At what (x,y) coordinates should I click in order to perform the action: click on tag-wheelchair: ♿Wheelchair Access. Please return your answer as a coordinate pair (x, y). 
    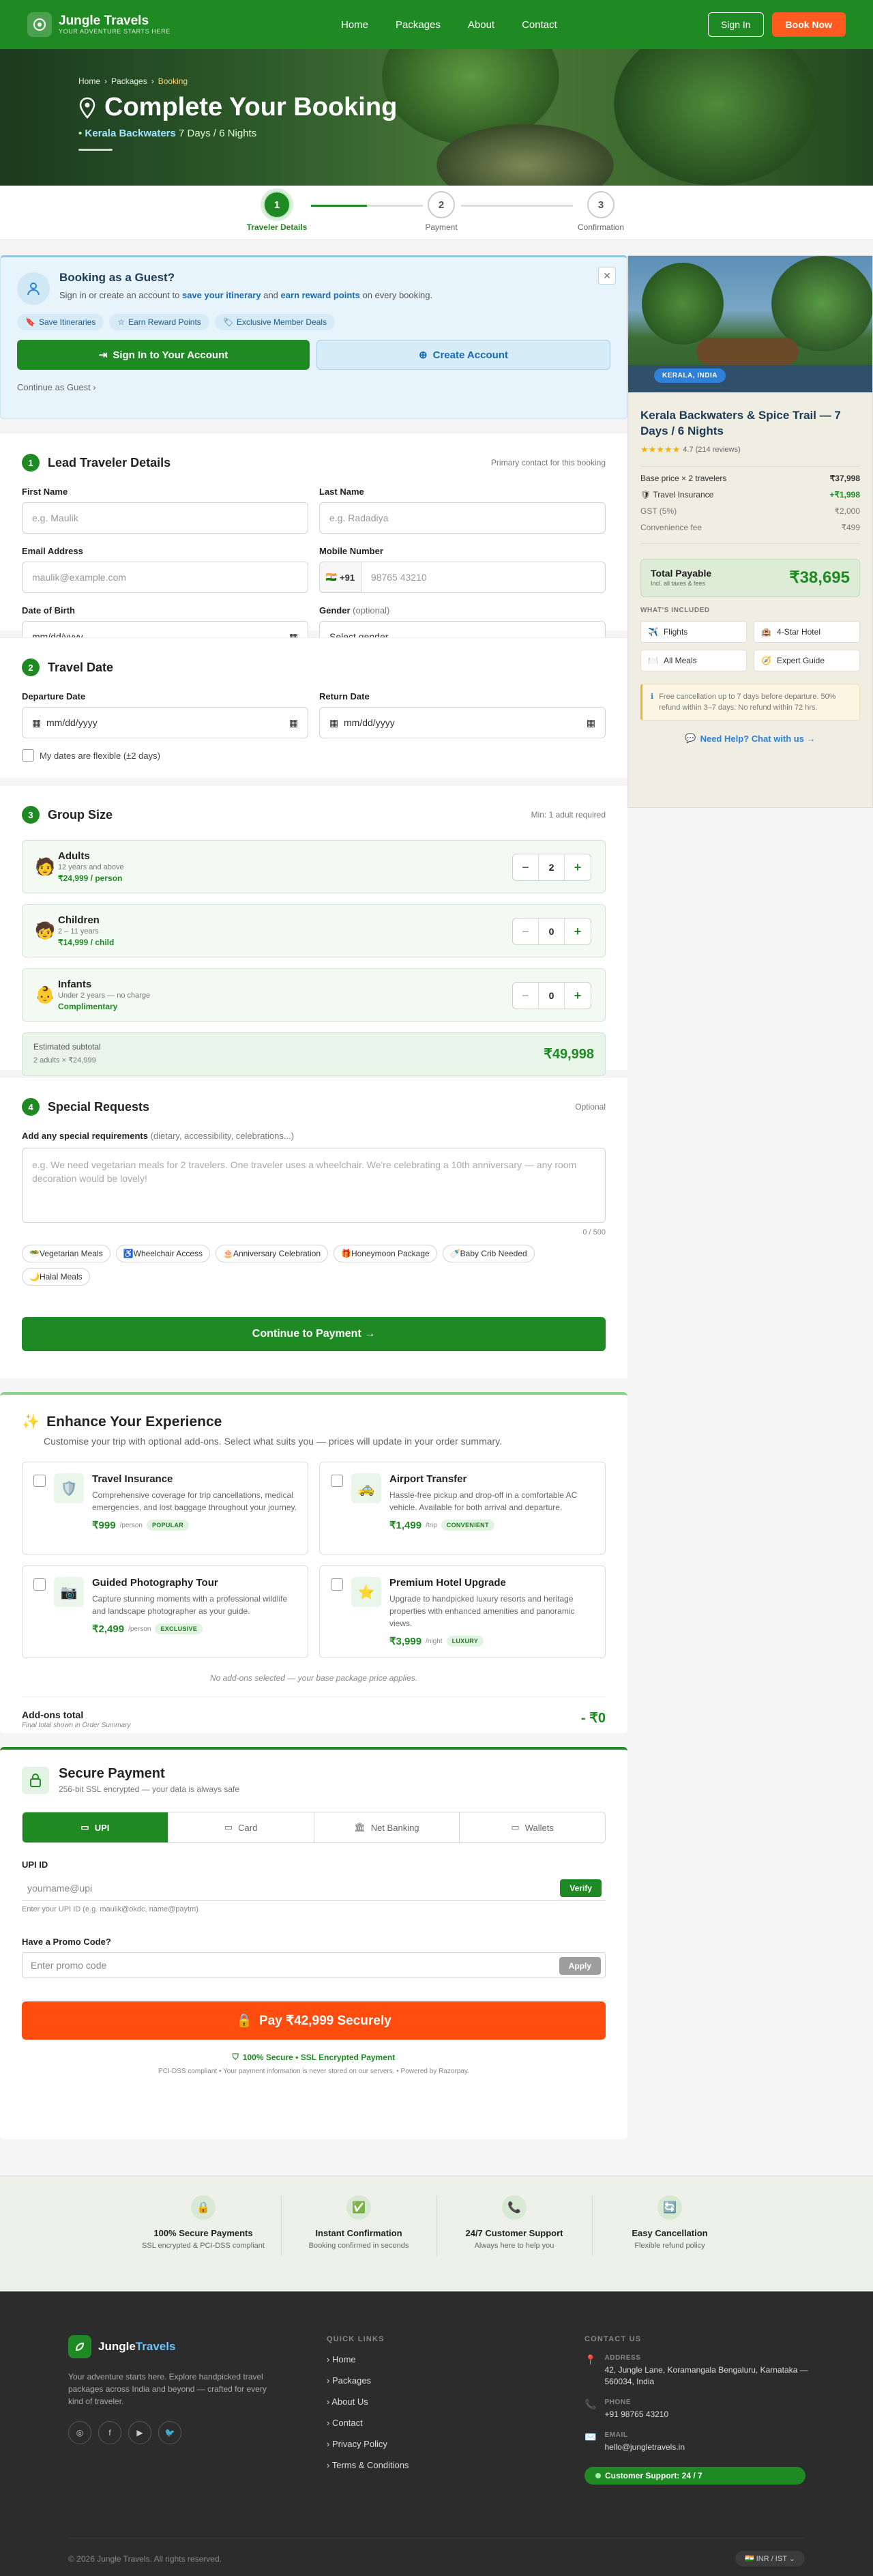
    Looking at the image, I should click on (162, 1253).